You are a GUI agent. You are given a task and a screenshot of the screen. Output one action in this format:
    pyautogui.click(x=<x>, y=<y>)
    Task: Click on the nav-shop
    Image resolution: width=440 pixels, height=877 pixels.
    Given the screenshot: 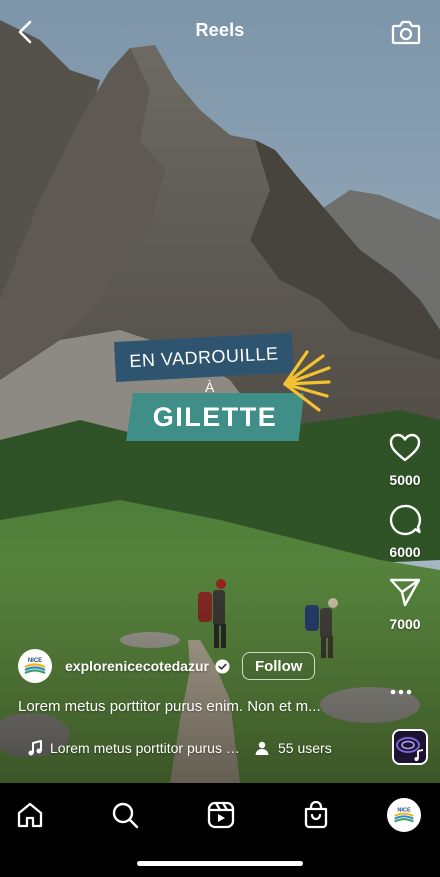 What is the action you would take?
    pyautogui.click(x=316, y=815)
    